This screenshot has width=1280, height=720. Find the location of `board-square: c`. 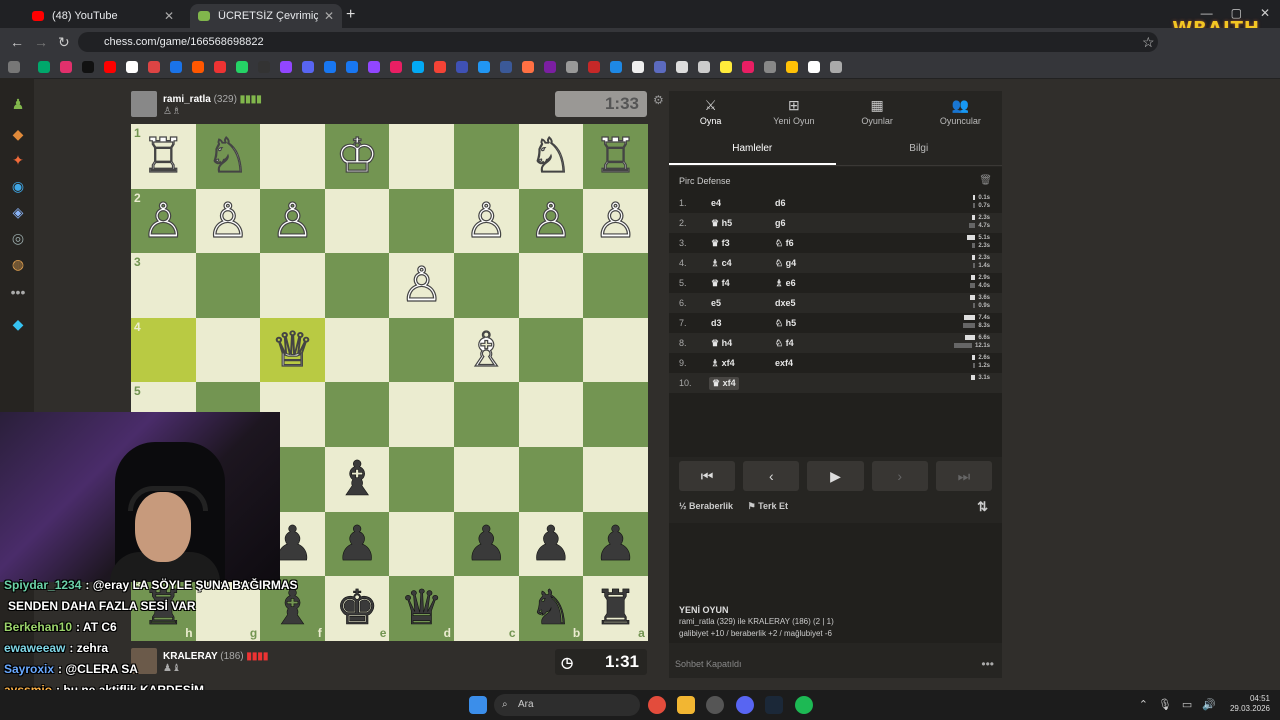

board-square: c is located at coordinates (486, 608).